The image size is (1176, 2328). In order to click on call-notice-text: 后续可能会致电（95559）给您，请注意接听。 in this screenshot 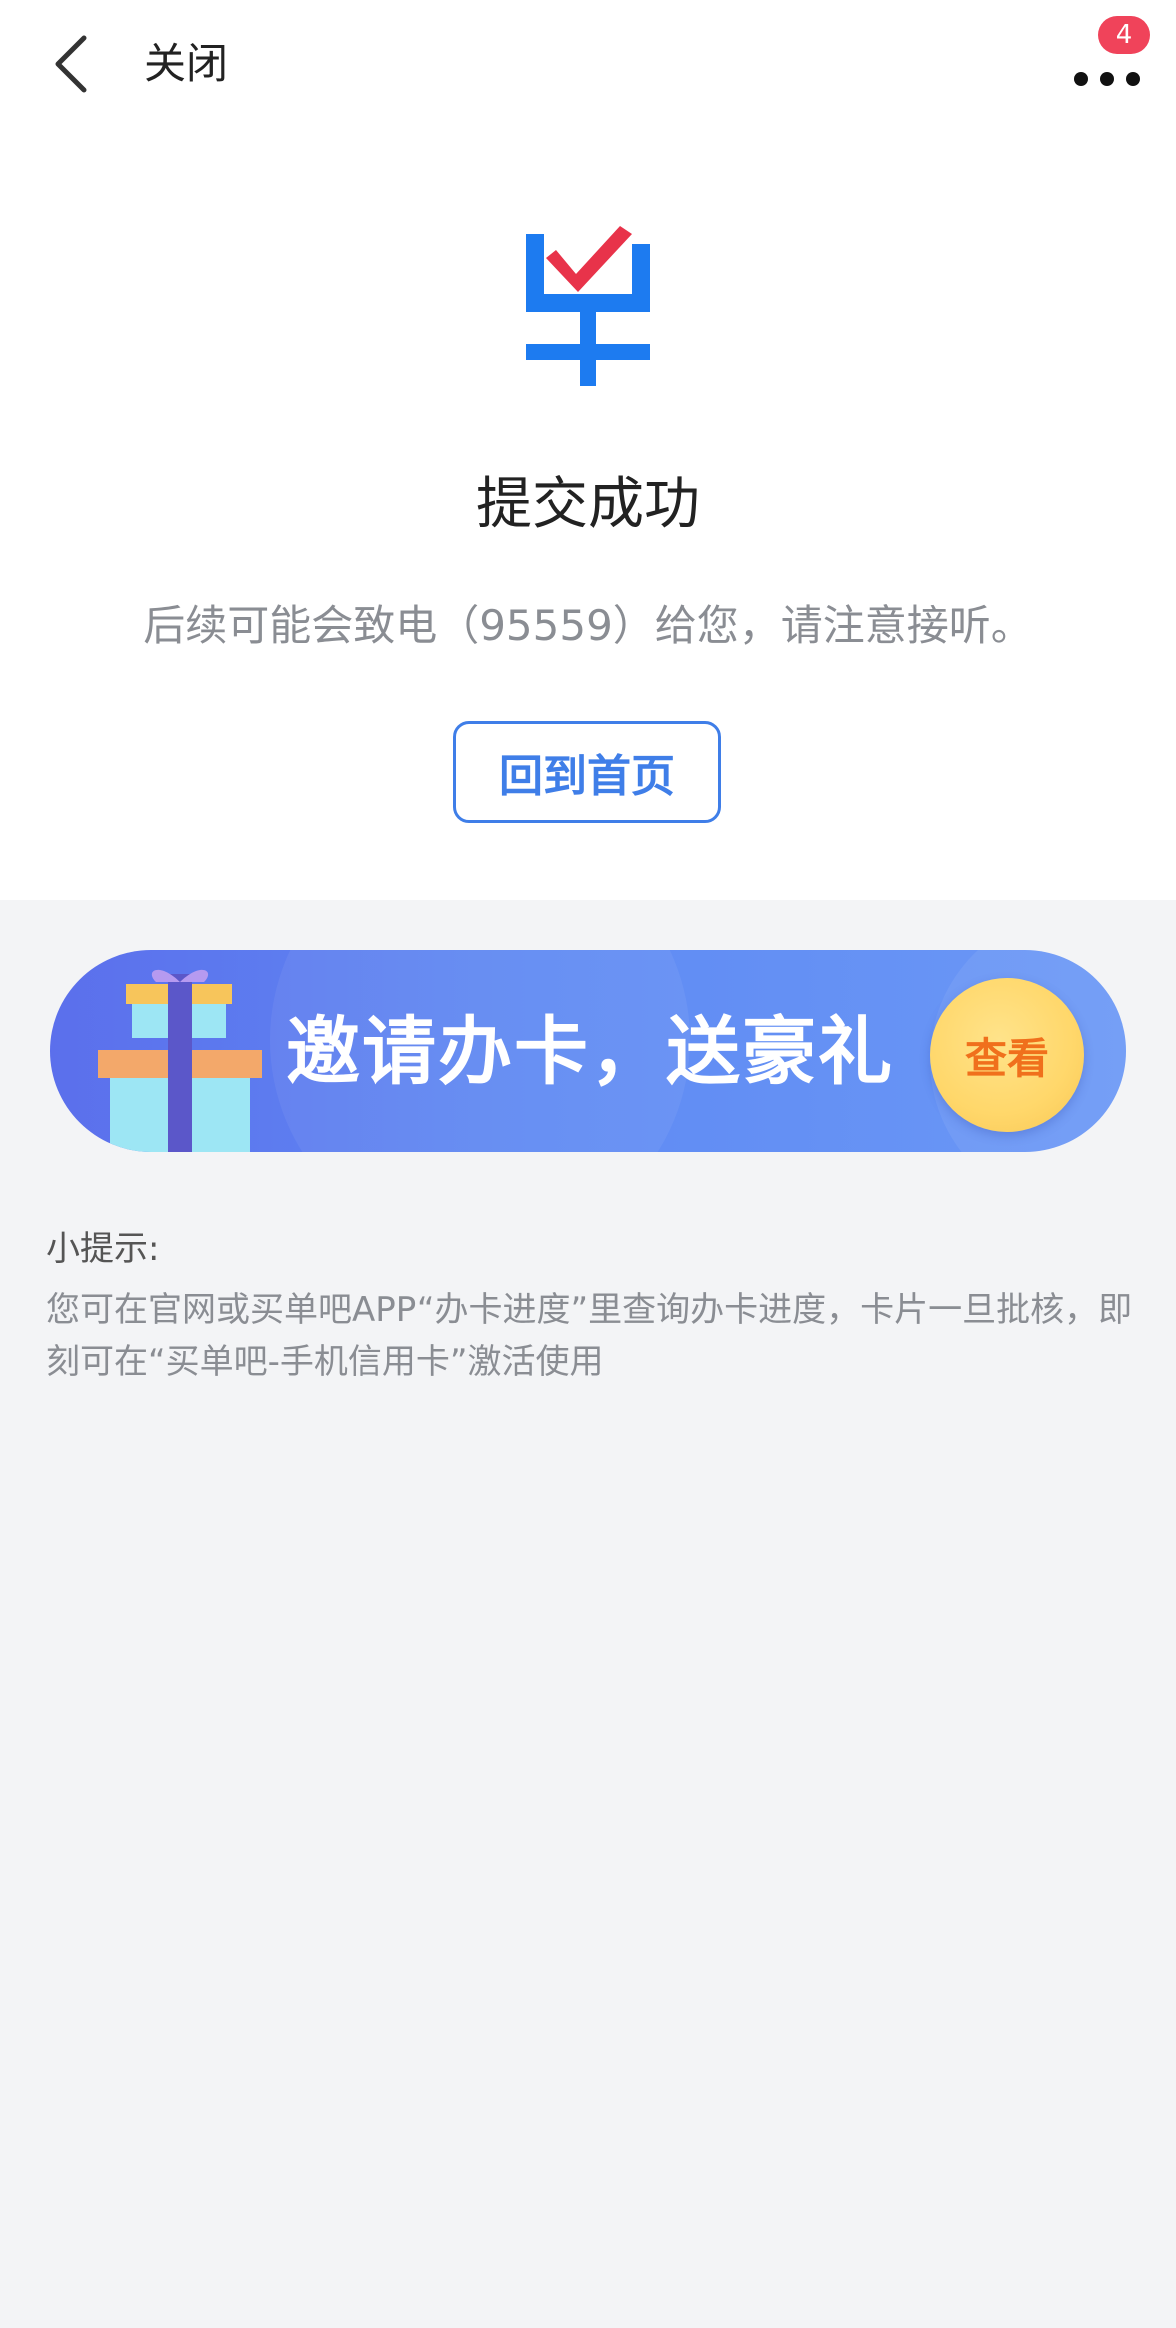, I will do `click(588, 625)`.